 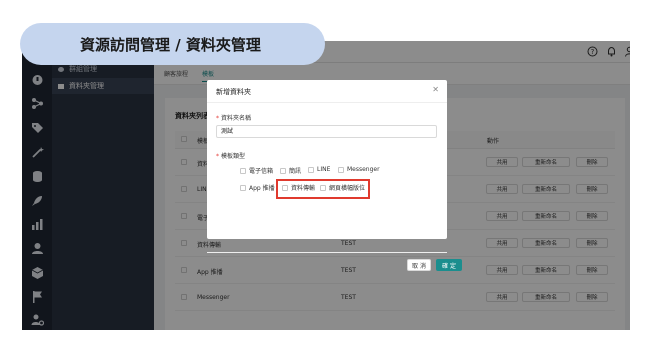 What do you see at coordinates (327, 102) in the screenshot?
I see `dialog-divider` at bounding box center [327, 102].